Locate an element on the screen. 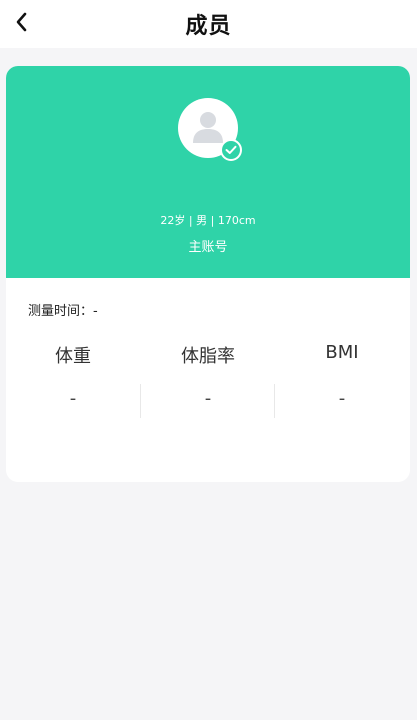  verified-badge is located at coordinates (231, 150).